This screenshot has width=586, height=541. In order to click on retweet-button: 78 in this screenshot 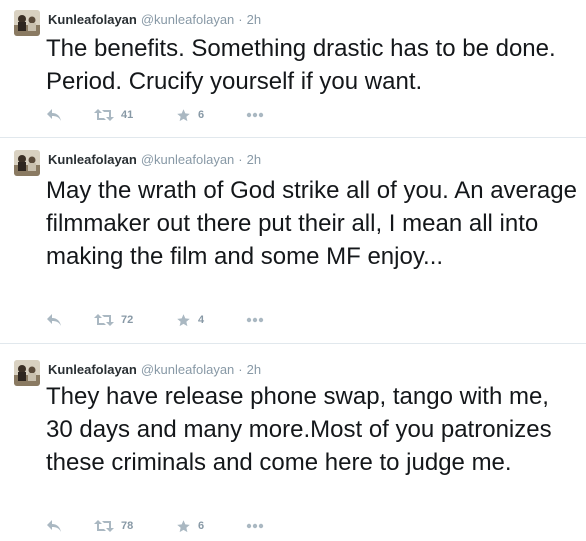, I will do `click(113, 526)`.